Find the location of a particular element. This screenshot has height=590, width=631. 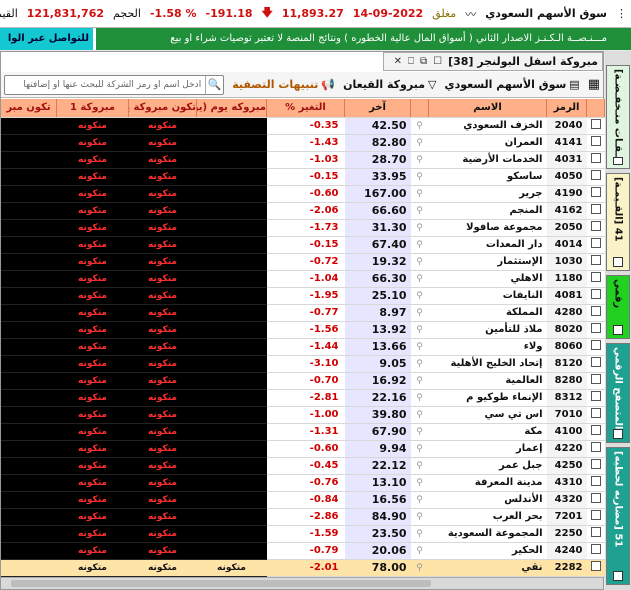

header-tkon-day: تكون مبروكة يوم is located at coordinates (162, 108).